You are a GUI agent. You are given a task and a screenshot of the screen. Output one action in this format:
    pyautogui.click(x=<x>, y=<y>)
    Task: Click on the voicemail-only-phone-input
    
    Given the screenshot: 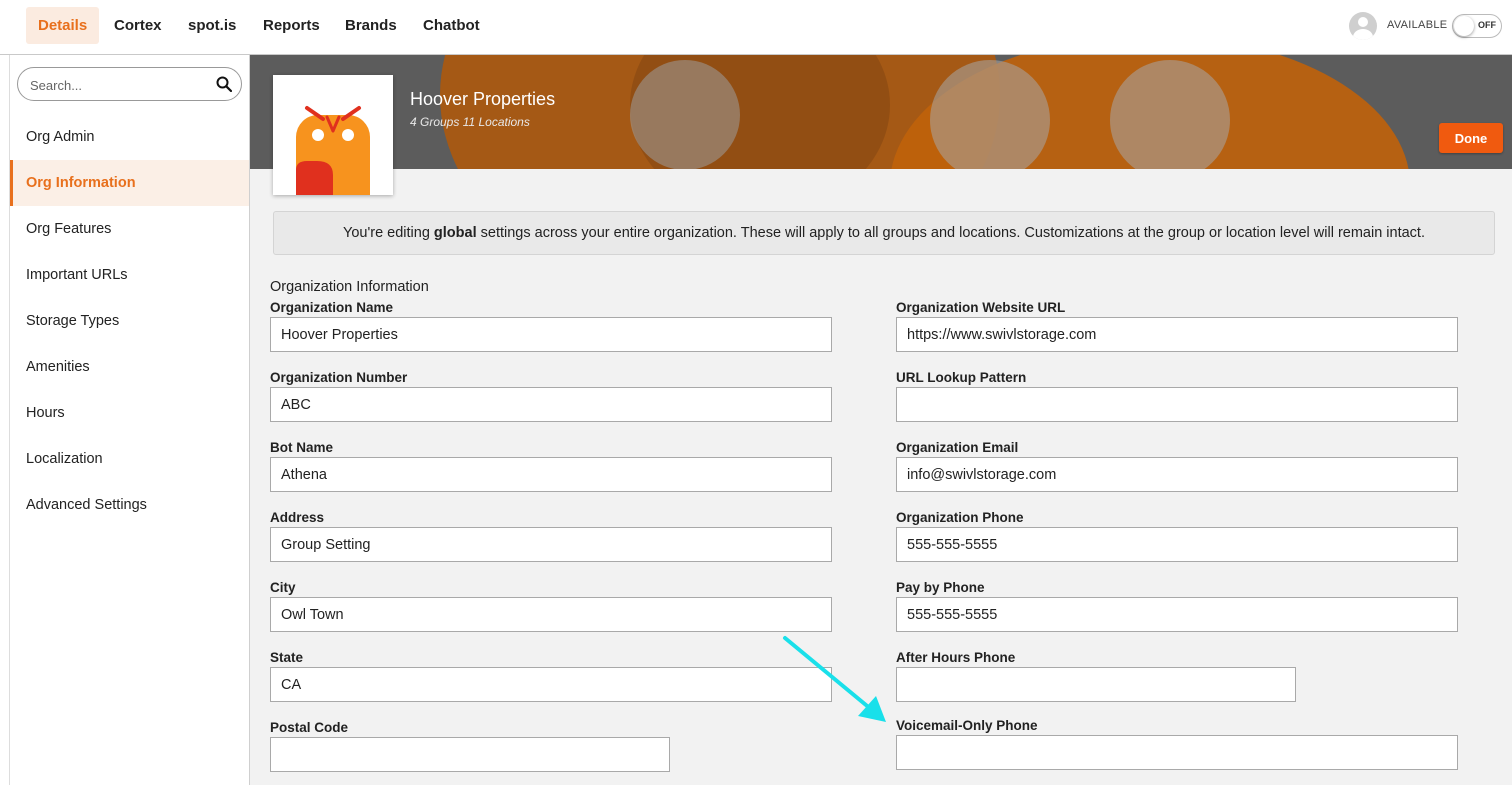 What is the action you would take?
    pyautogui.click(x=1177, y=752)
    